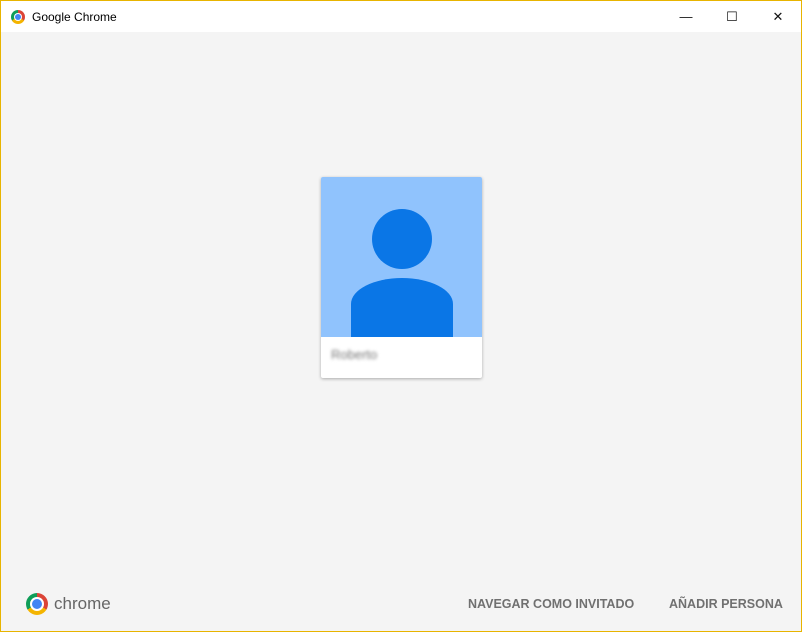 This screenshot has height=632, width=802. What do you see at coordinates (402, 307) in the screenshot?
I see `person-body-icon` at bounding box center [402, 307].